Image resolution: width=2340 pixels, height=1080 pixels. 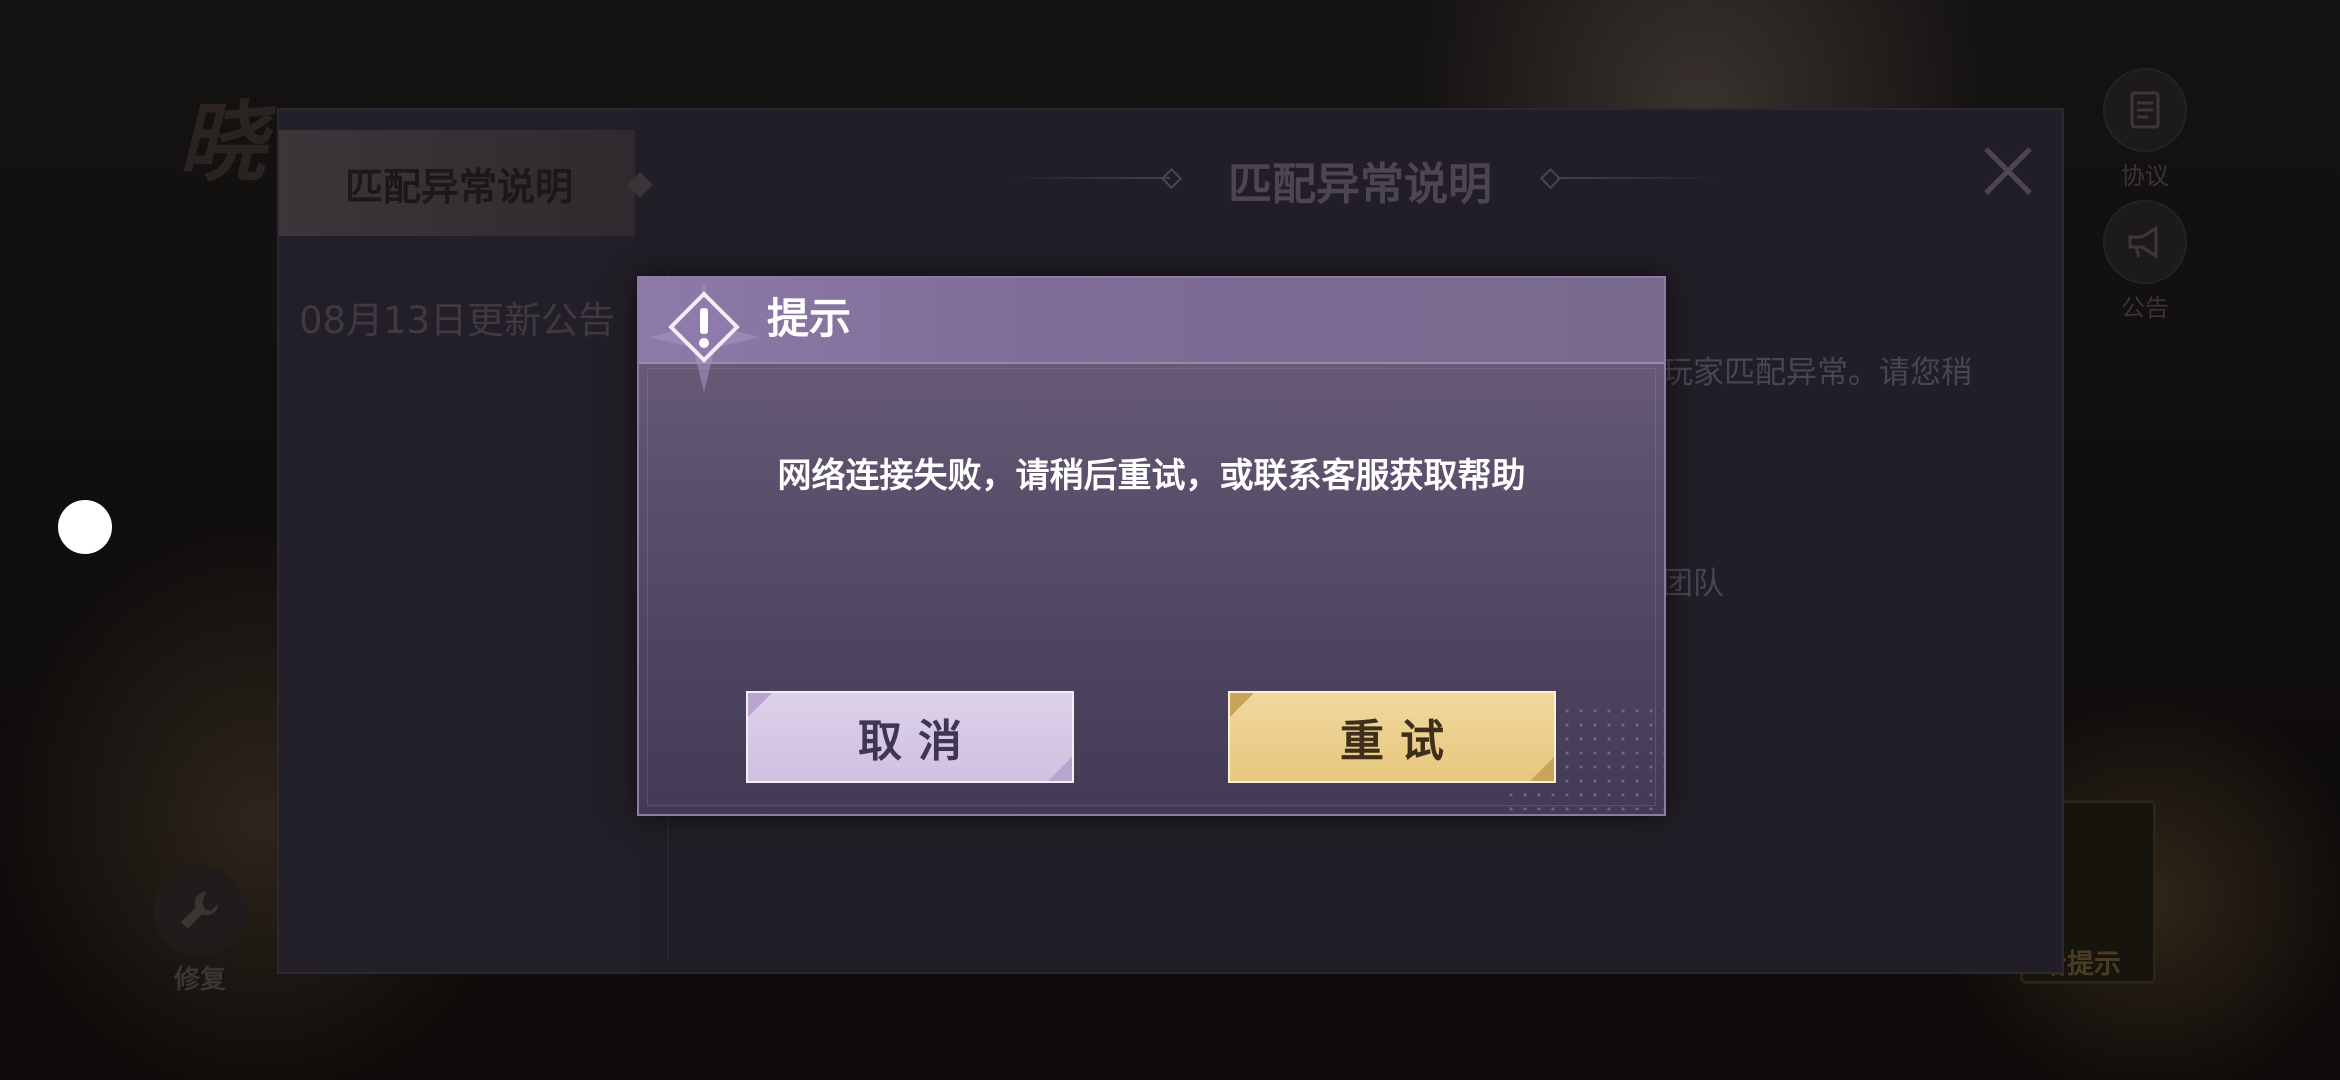 I want to click on panel-close-button, so click(x=2008, y=171).